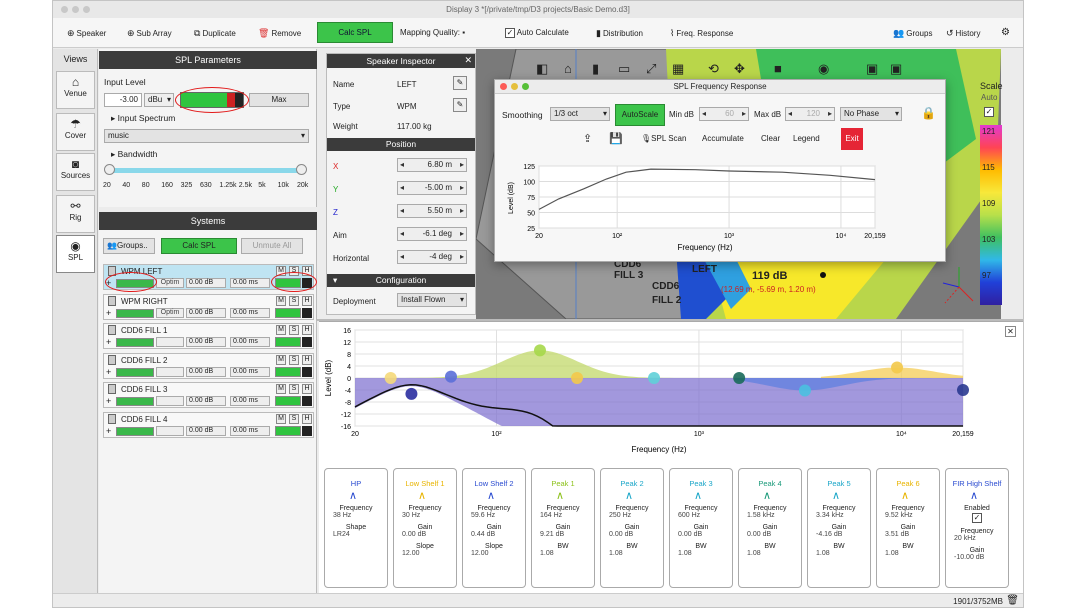  Describe the element at coordinates (208, 425) in the screenshot. I see `system-row: CDD6 FILL 4 +0.00 dB 0.00 ms M S H` at that location.